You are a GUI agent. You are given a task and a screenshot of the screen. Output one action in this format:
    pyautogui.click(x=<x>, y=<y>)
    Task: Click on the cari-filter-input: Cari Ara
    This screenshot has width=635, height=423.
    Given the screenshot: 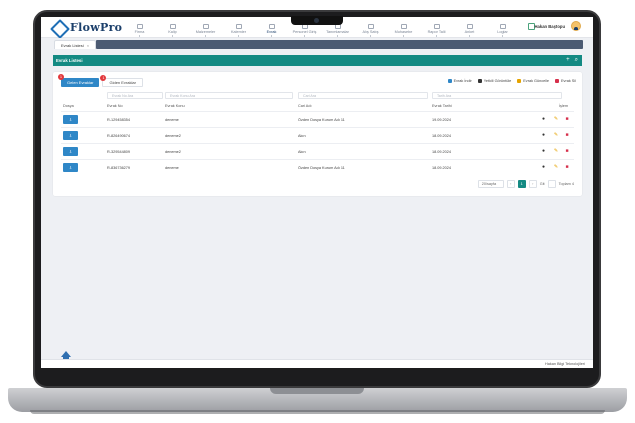 What is the action you would take?
    pyautogui.click(x=363, y=95)
    